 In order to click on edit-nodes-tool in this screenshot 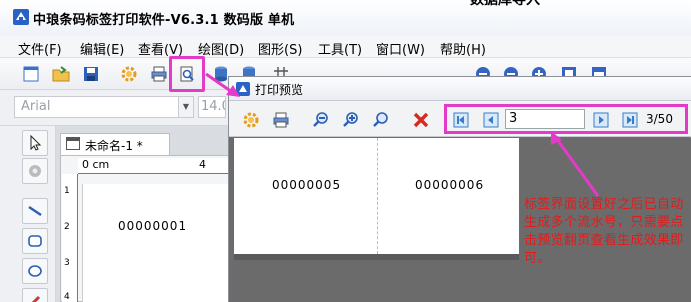, I will do `click(35, 171)`.